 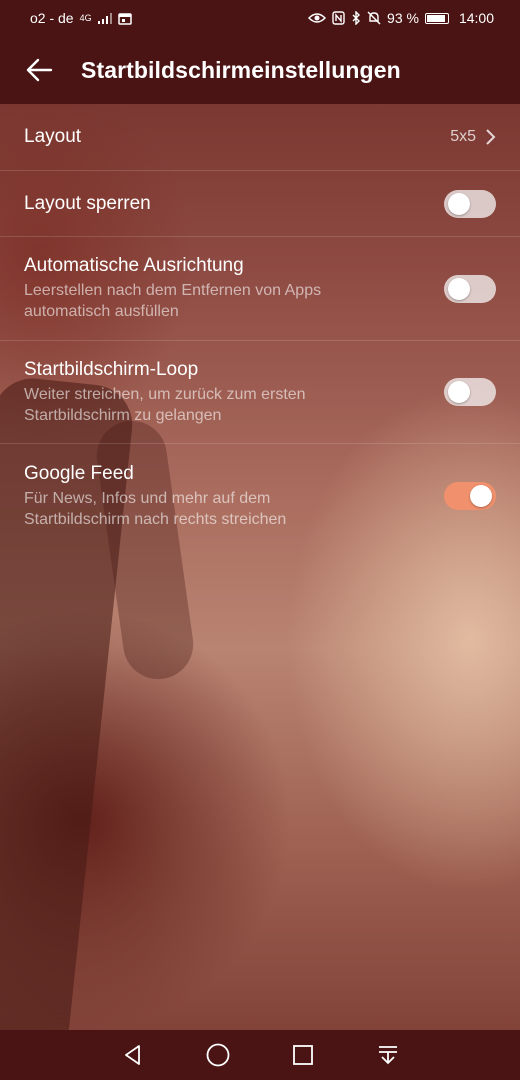 What do you see at coordinates (39, 70) in the screenshot?
I see `back-arrow-icon` at bounding box center [39, 70].